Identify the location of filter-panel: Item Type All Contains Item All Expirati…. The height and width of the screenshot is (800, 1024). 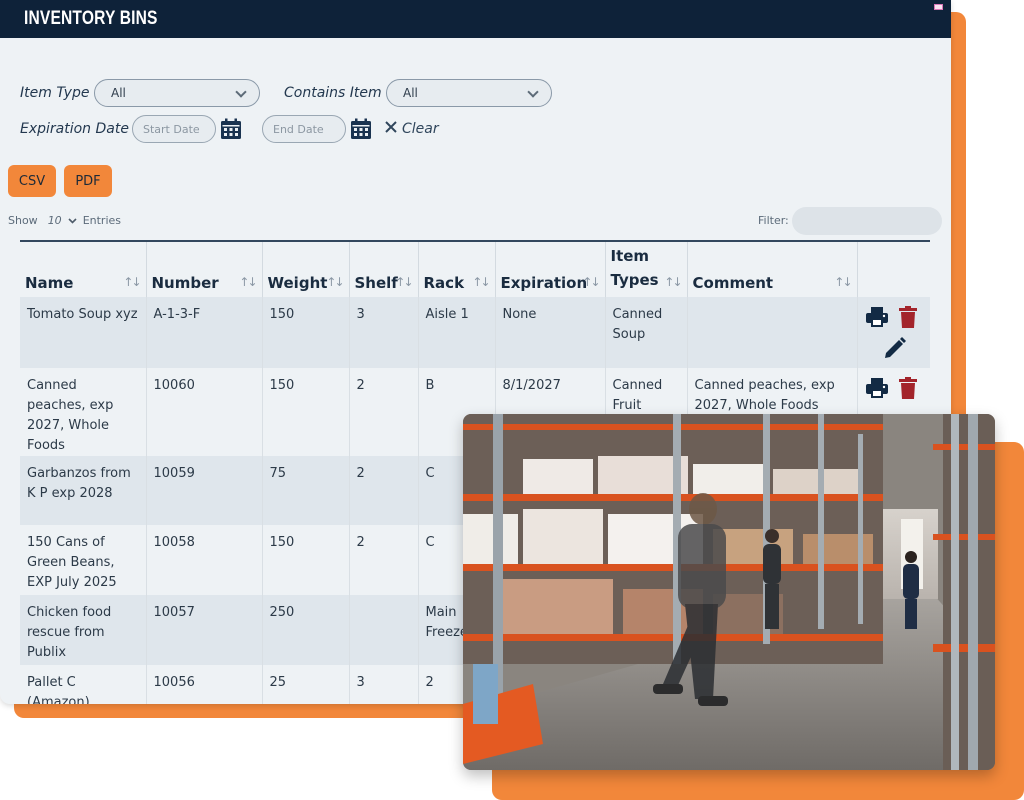
(286, 114).